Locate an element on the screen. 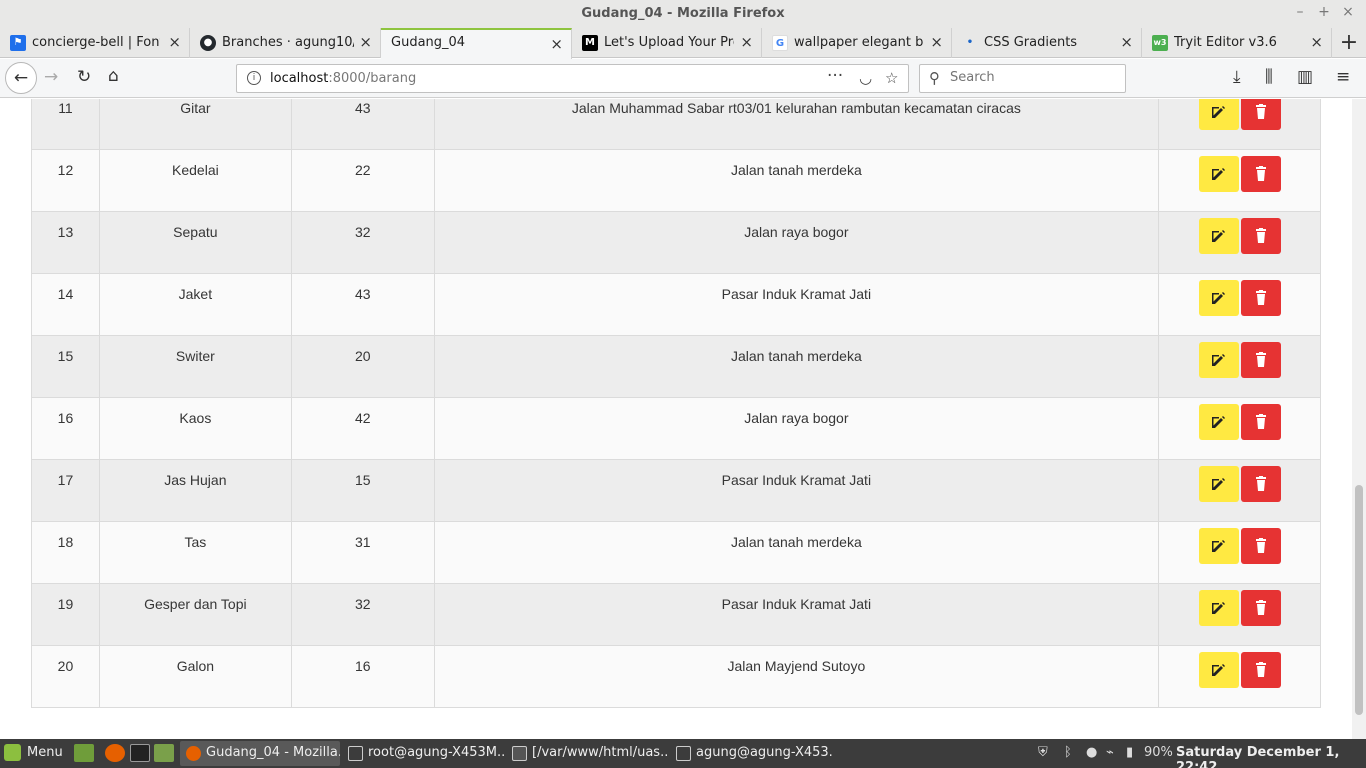 The image size is (1366, 768). table-row: 20 Galon 16 Jalan Mayjend Sutoyo is located at coordinates (676, 676).